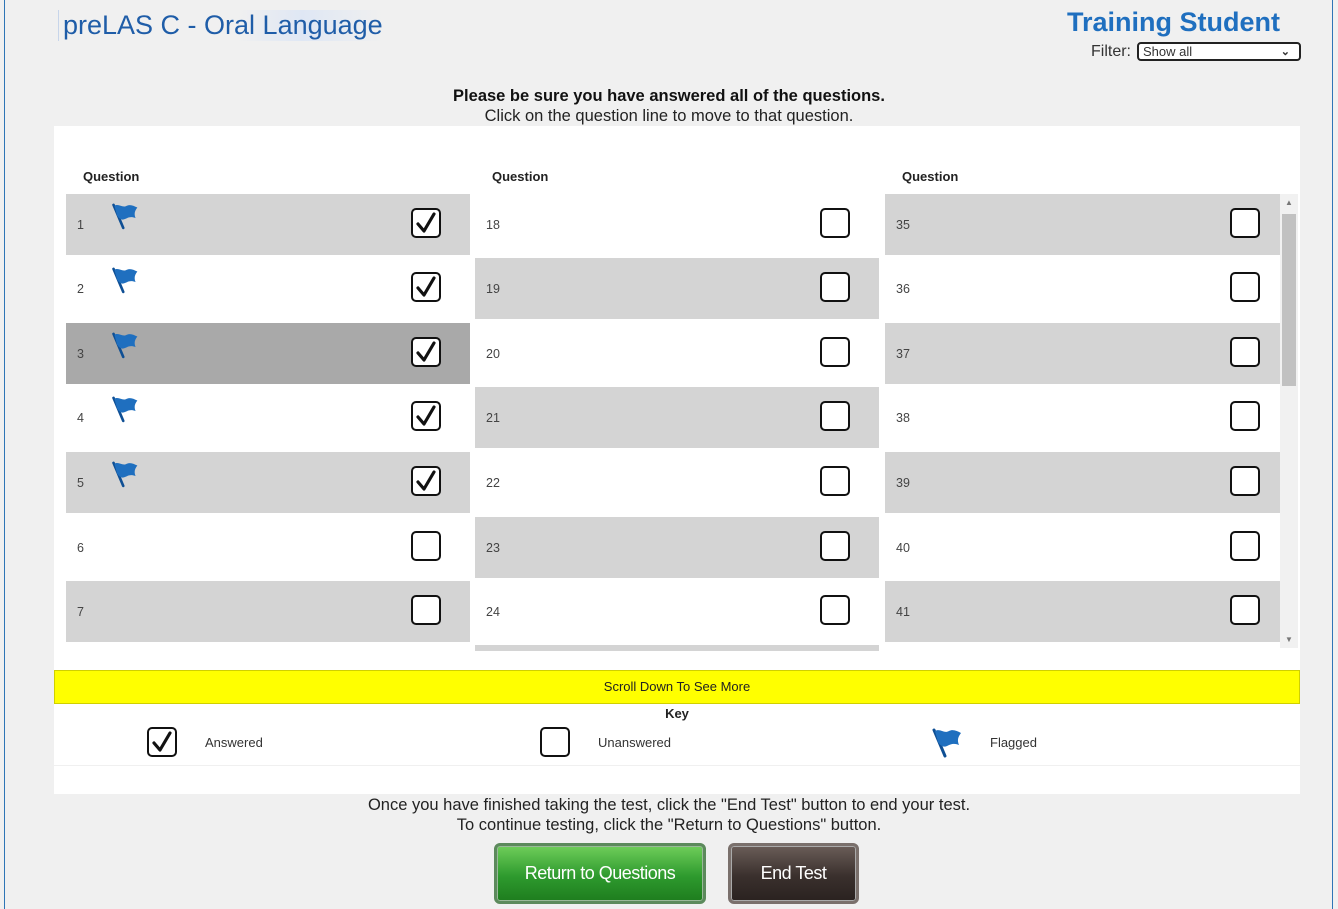  Describe the element at coordinates (268, 224) in the screenshot. I see `question-row-1: 1` at that location.